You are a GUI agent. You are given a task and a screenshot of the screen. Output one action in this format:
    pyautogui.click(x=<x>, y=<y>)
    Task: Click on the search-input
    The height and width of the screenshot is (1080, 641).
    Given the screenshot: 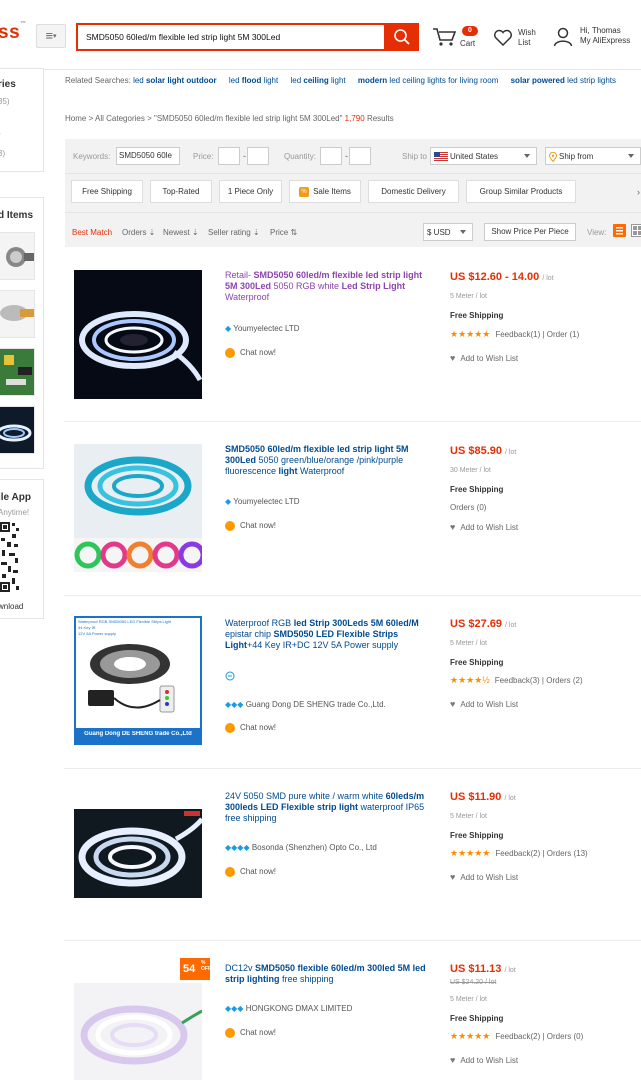 What is the action you would take?
    pyautogui.click(x=230, y=37)
    